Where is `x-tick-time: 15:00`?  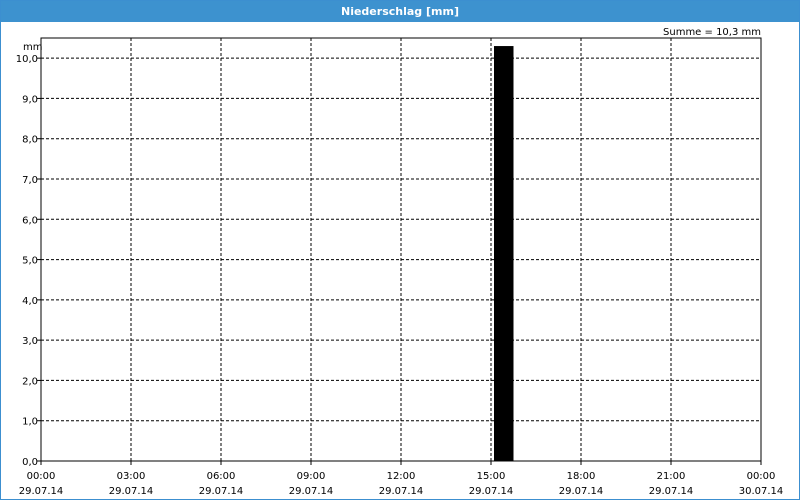 x-tick-time: 15:00 is located at coordinates (491, 476).